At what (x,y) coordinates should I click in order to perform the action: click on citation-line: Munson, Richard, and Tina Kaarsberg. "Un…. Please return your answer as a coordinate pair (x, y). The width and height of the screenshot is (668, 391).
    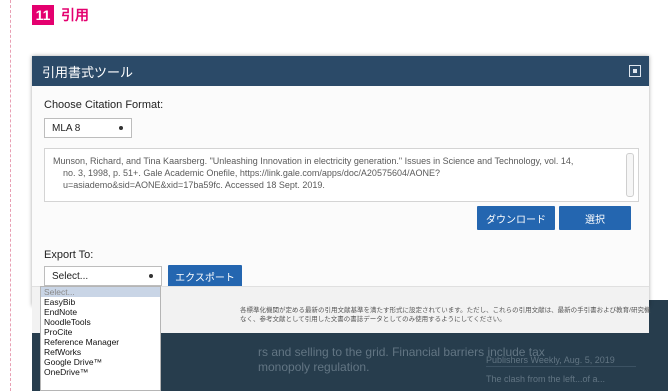
    Looking at the image, I should click on (313, 161).